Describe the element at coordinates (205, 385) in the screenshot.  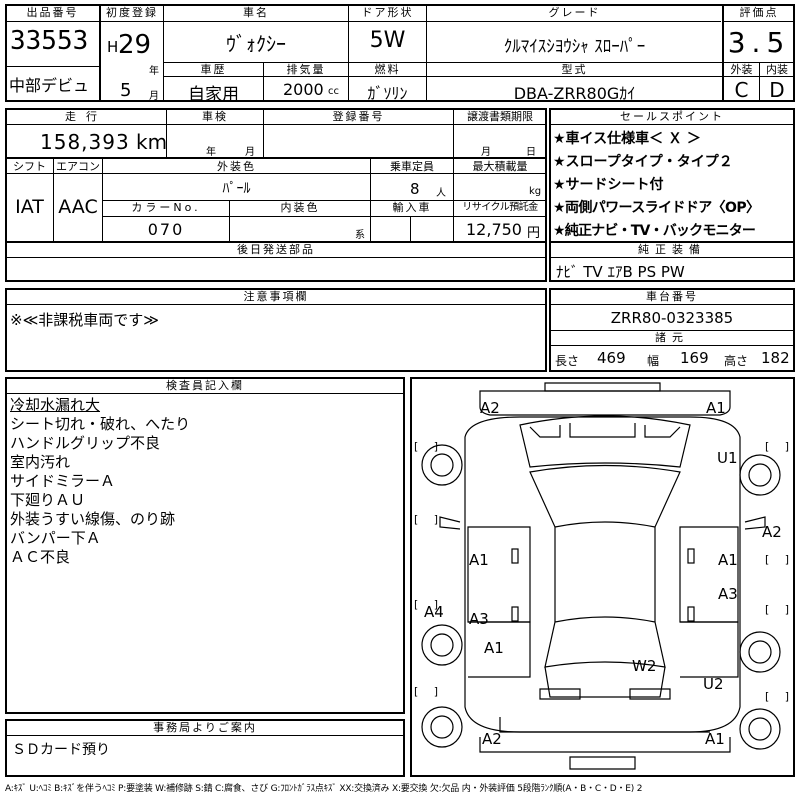
I see `inspector-label: 検査員記入欄` at that location.